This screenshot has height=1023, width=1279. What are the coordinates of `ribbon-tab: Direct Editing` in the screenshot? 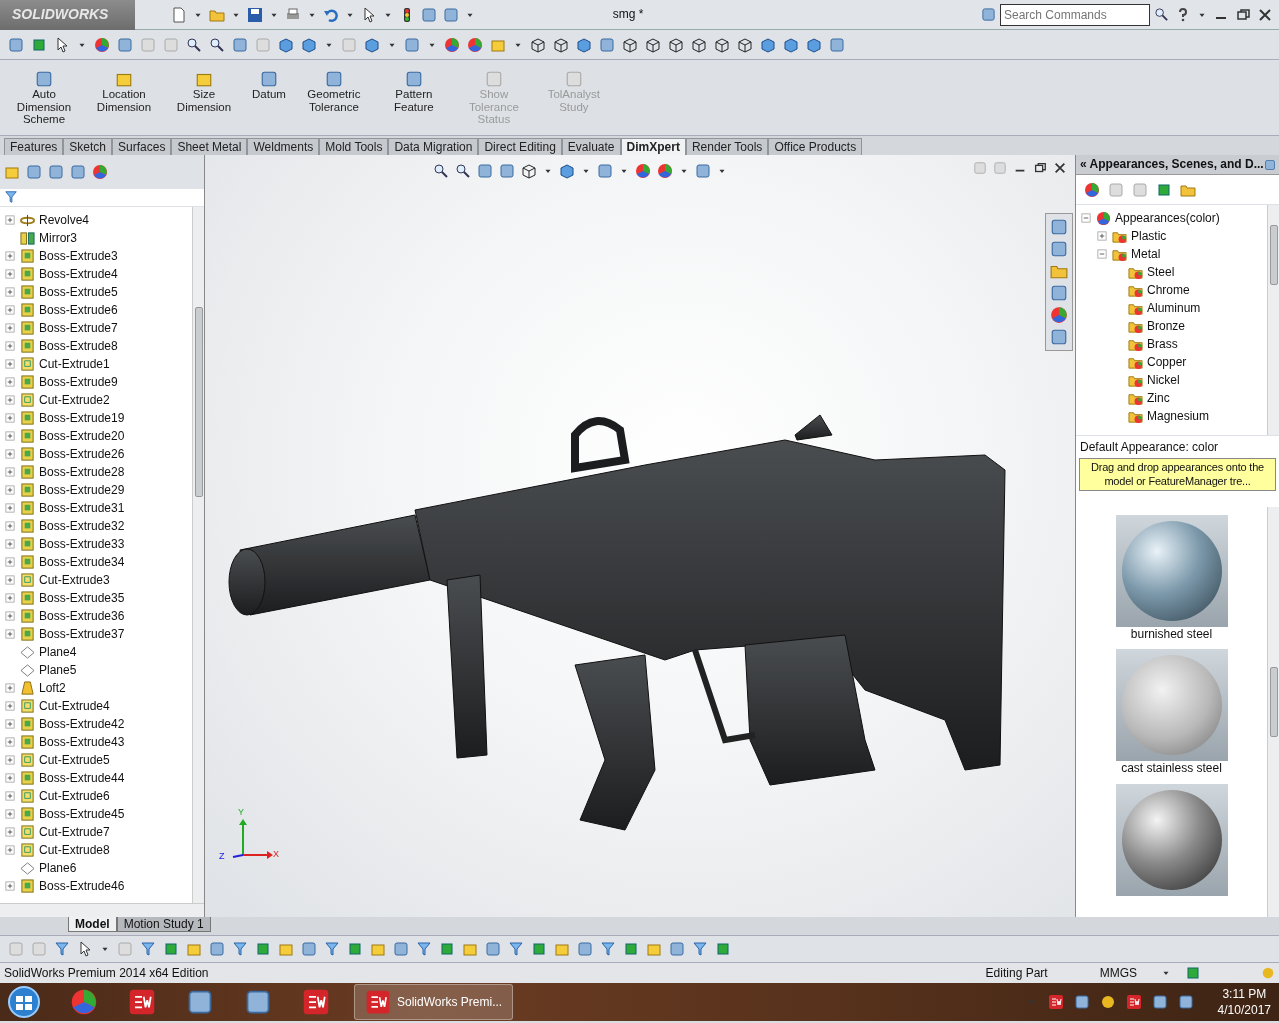 It's located at (520, 146).